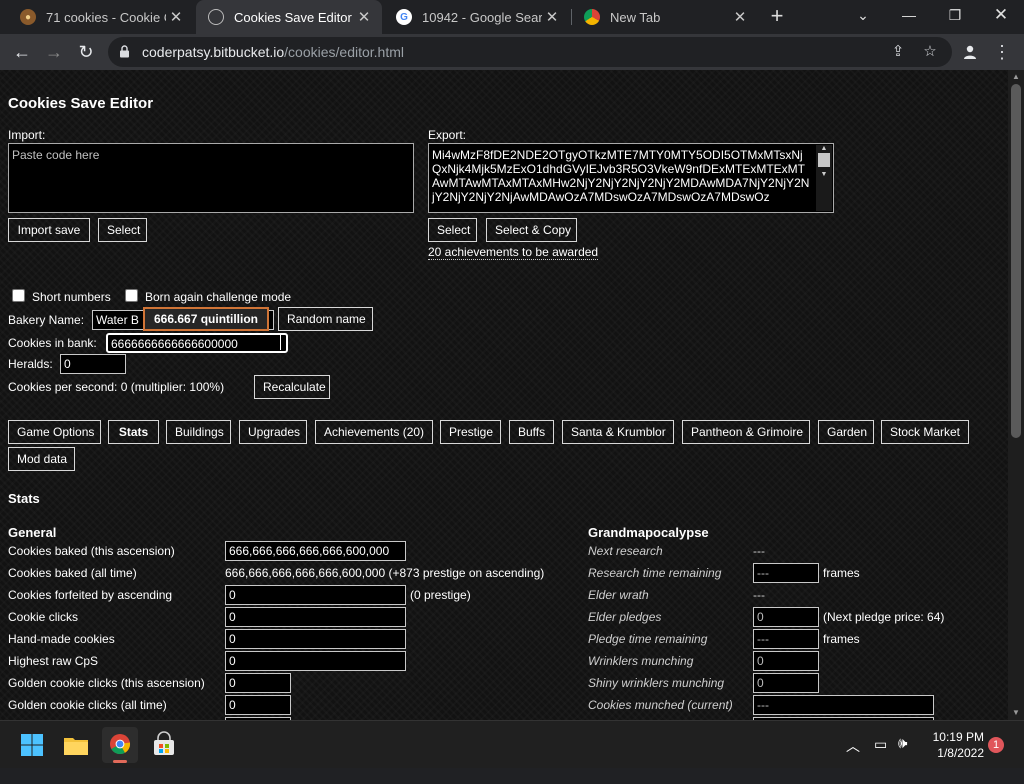 Image resolution: width=1024 pixels, height=784 pixels. Describe the element at coordinates (902, 759) in the screenshot. I see `volume-icon: 🕪` at that location.